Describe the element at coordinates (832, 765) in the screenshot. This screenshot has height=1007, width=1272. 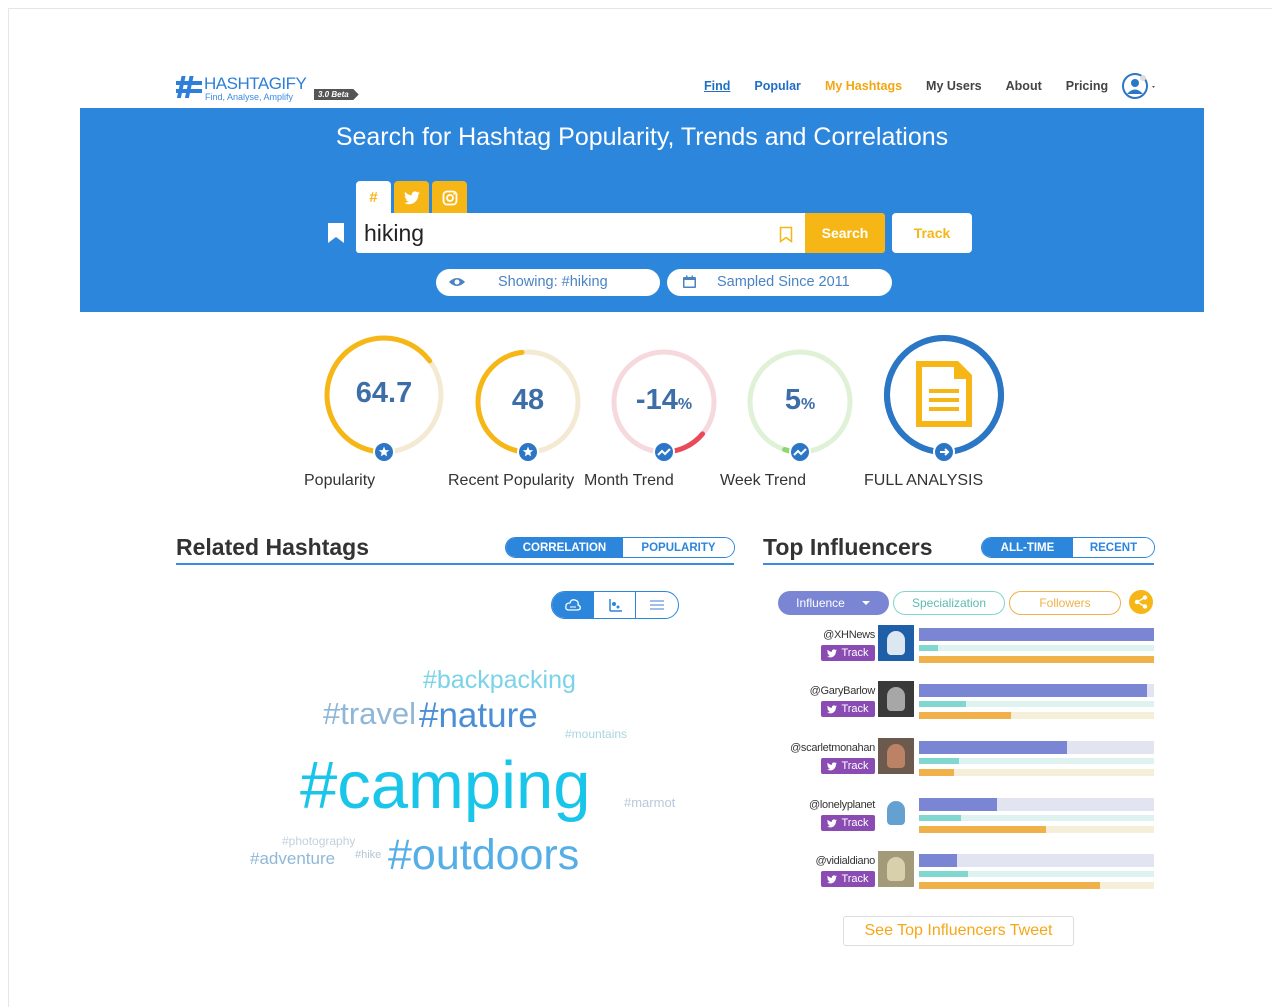
I see `twitter-icon` at that location.